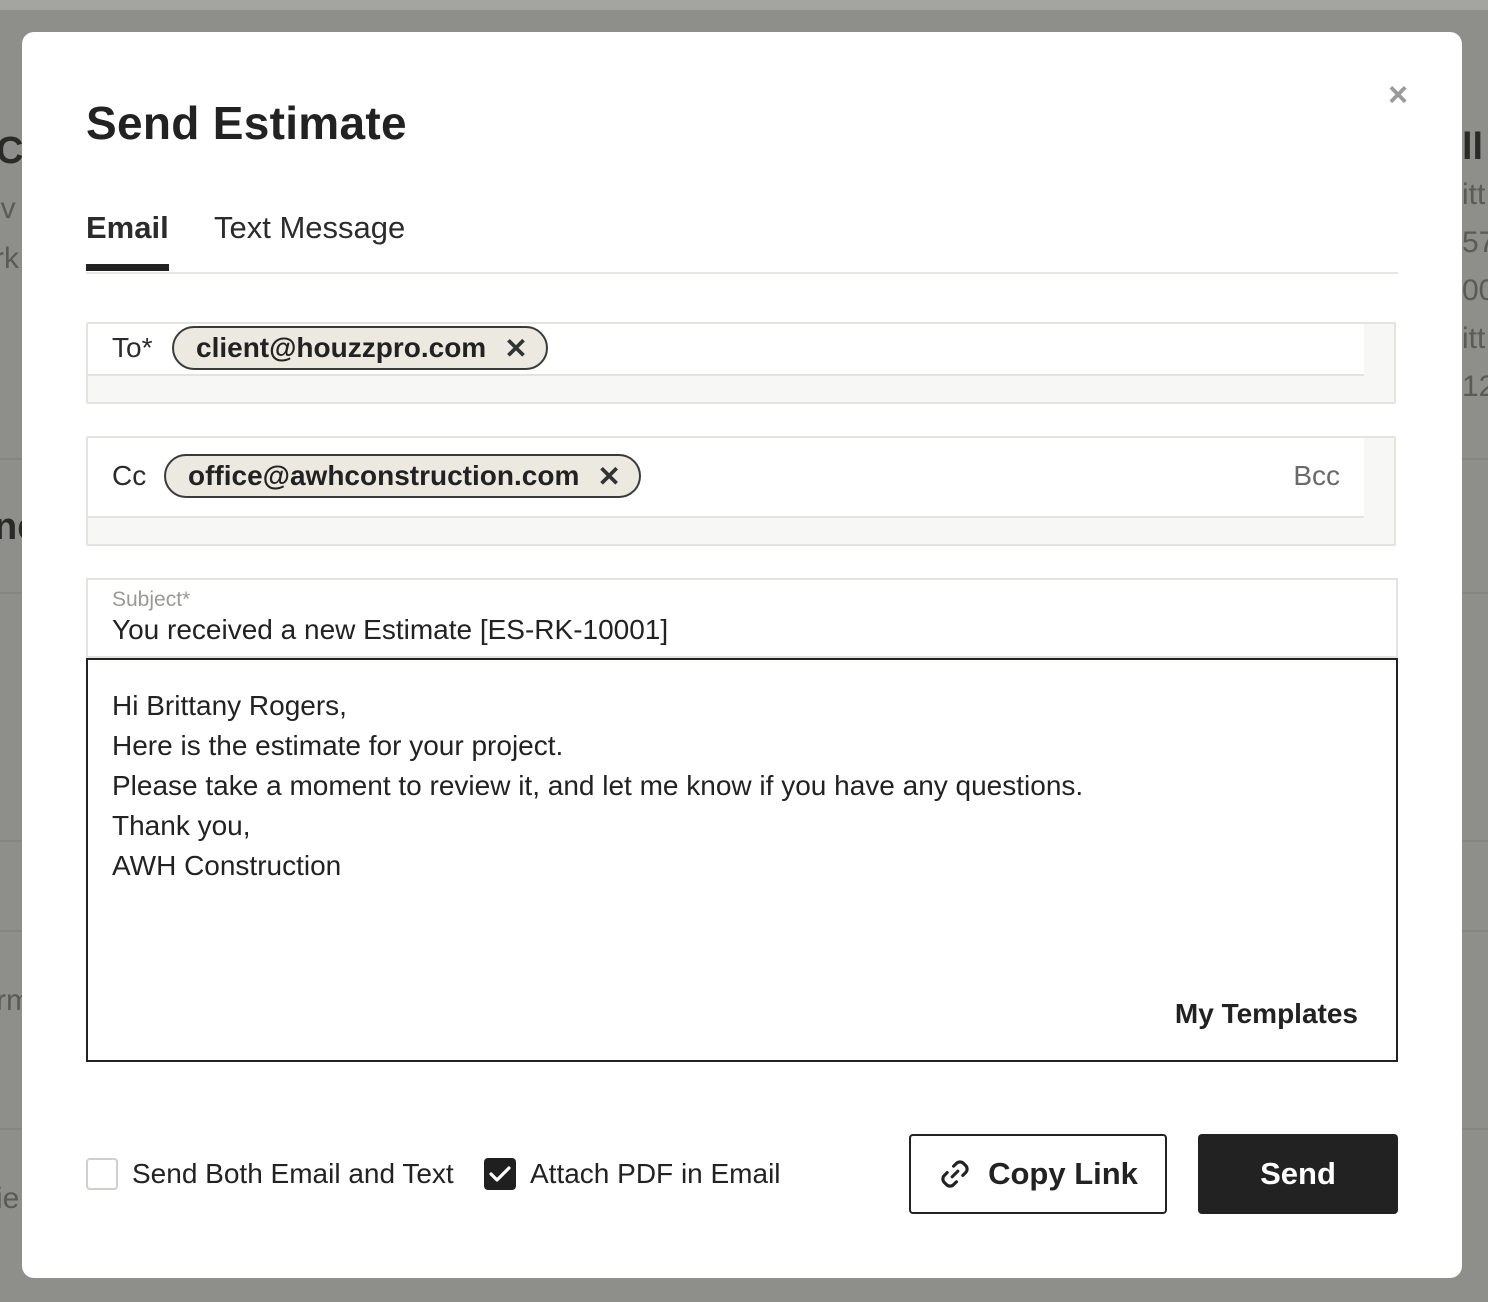  What do you see at coordinates (309, 238) in the screenshot?
I see `tab-text-message: Text Message` at bounding box center [309, 238].